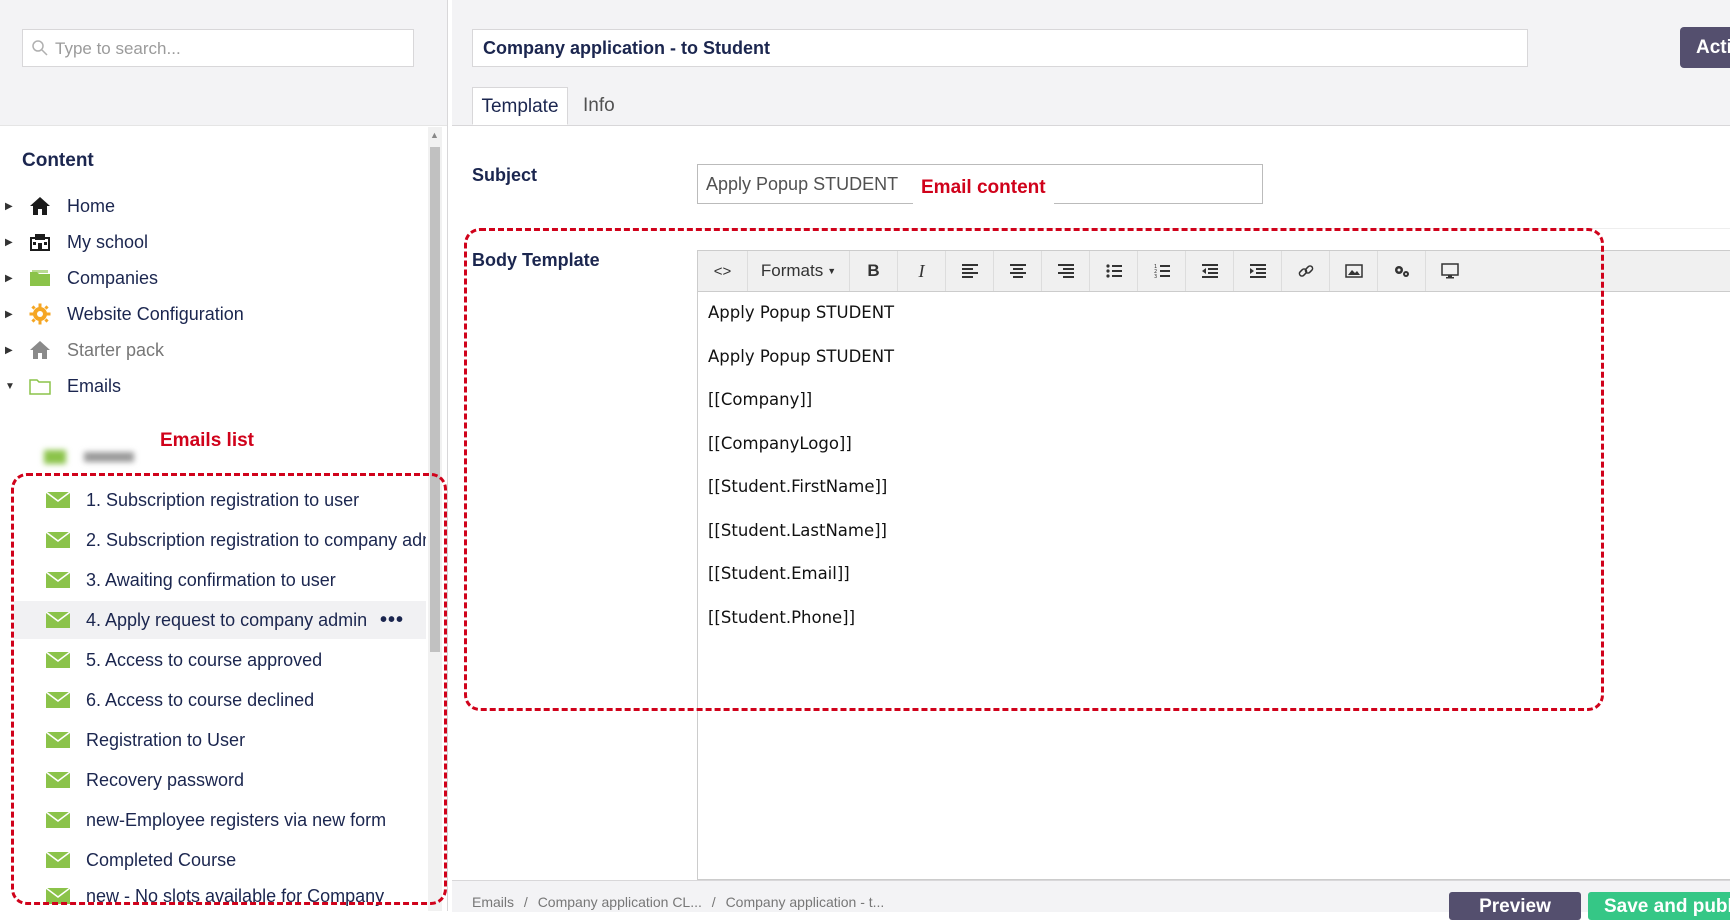 This screenshot has width=1730, height=920. I want to click on tree-item-label: Companies, so click(113, 277).